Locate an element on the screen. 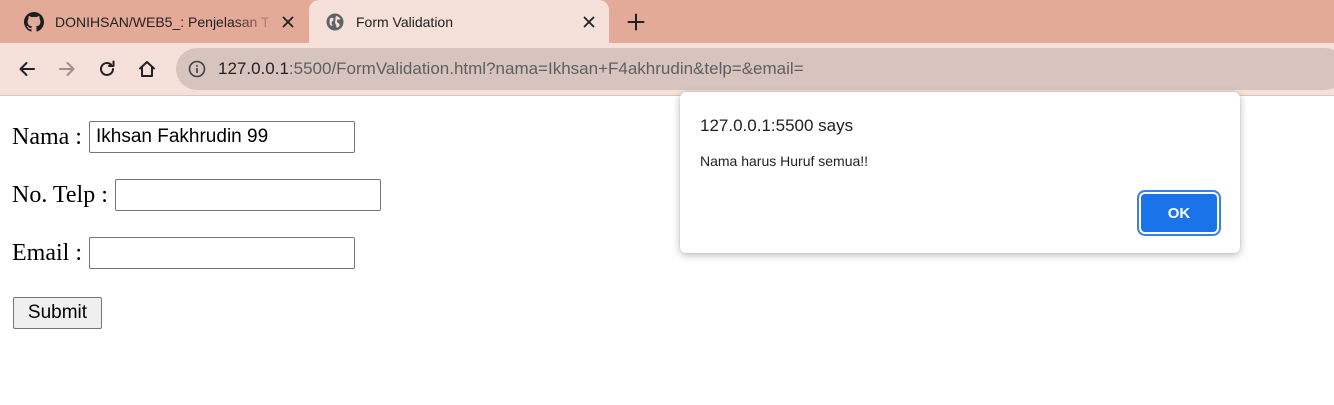 The height and width of the screenshot is (405, 1334). dialog-message: Nama harus Huruf semua!! is located at coordinates (784, 161).